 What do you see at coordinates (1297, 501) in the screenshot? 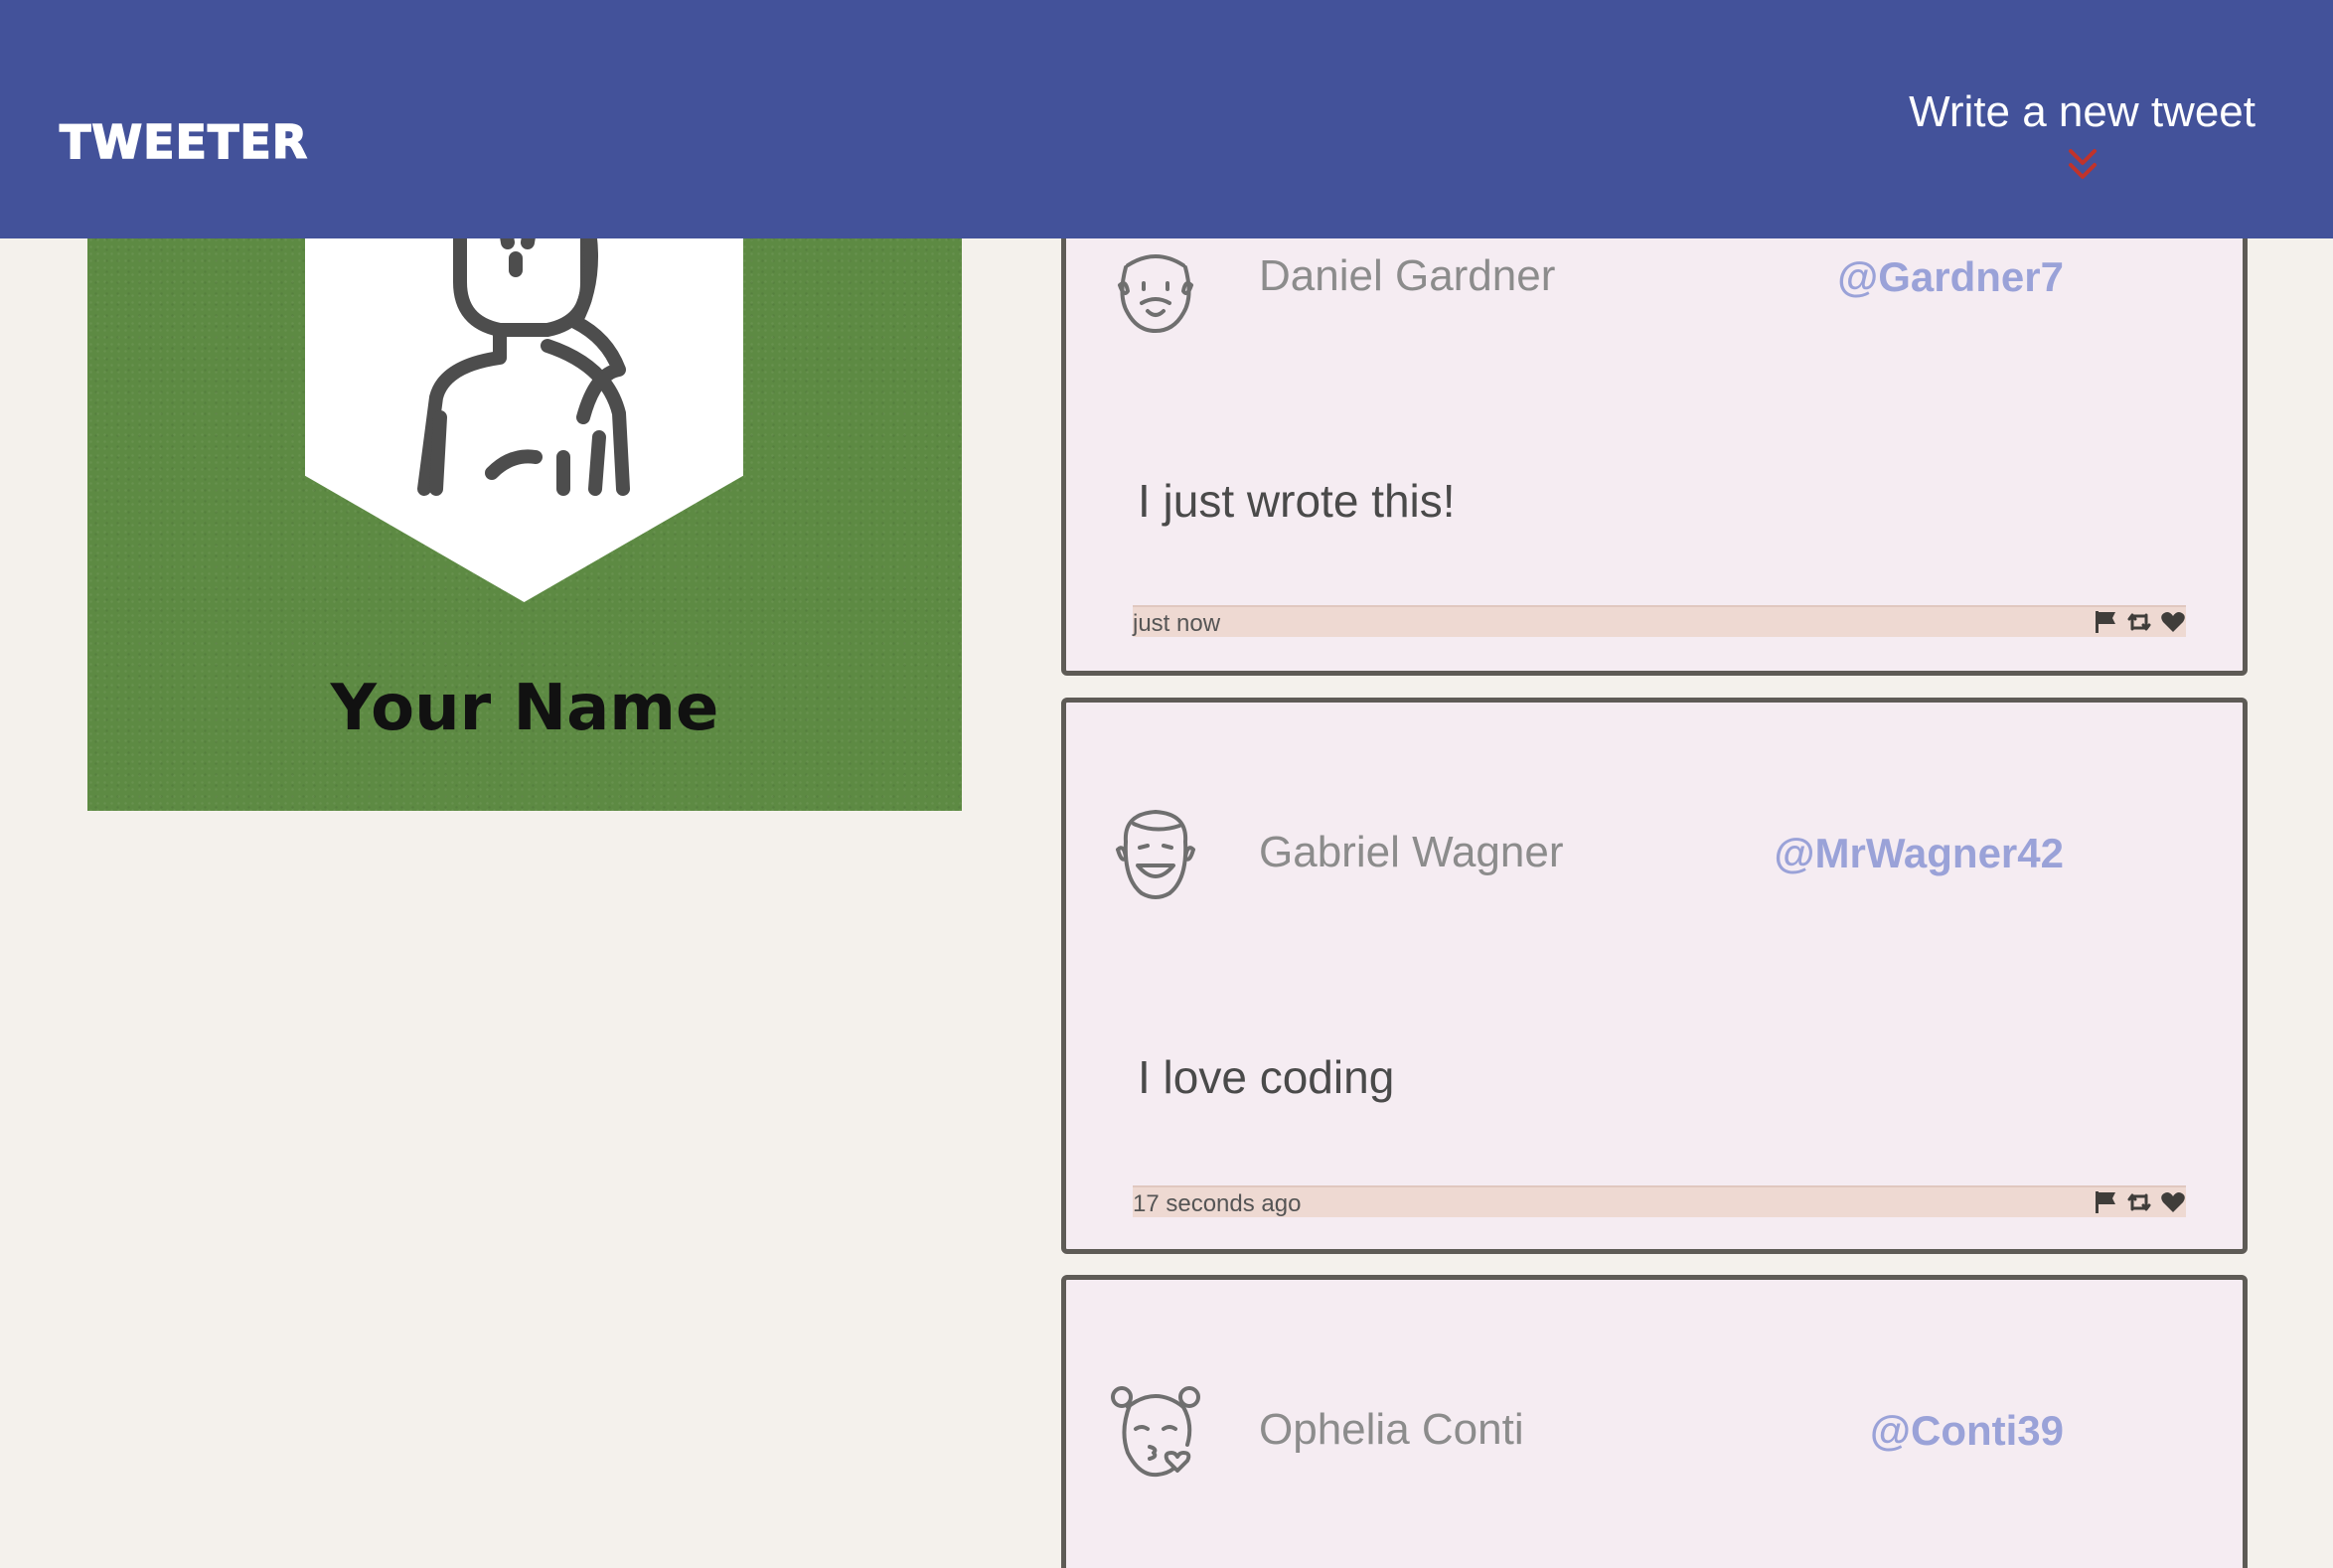
I see `tweet-text: I just wrote this!` at bounding box center [1297, 501].